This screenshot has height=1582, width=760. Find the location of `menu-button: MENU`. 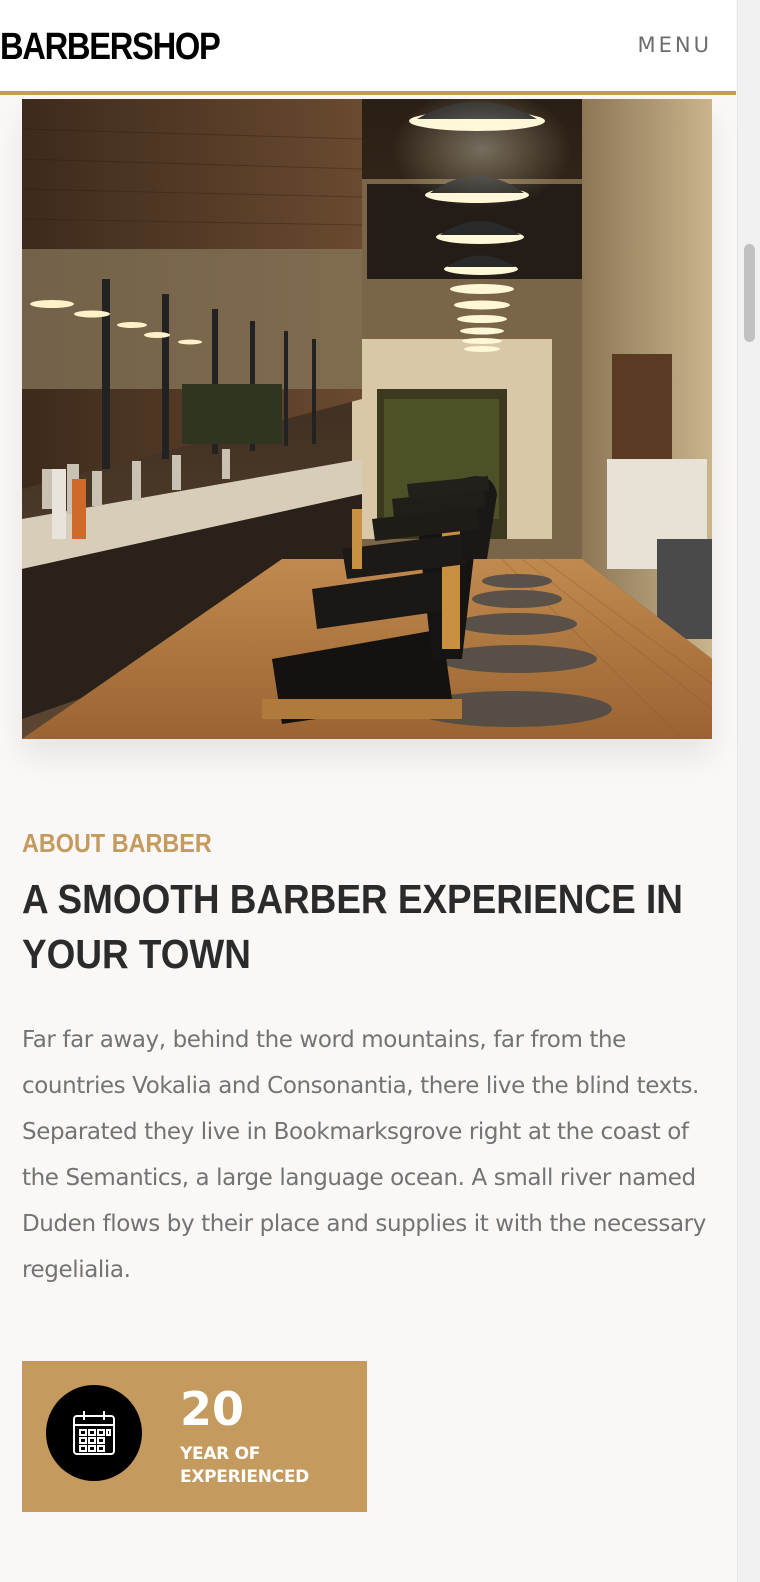

menu-button: MENU is located at coordinates (675, 45).